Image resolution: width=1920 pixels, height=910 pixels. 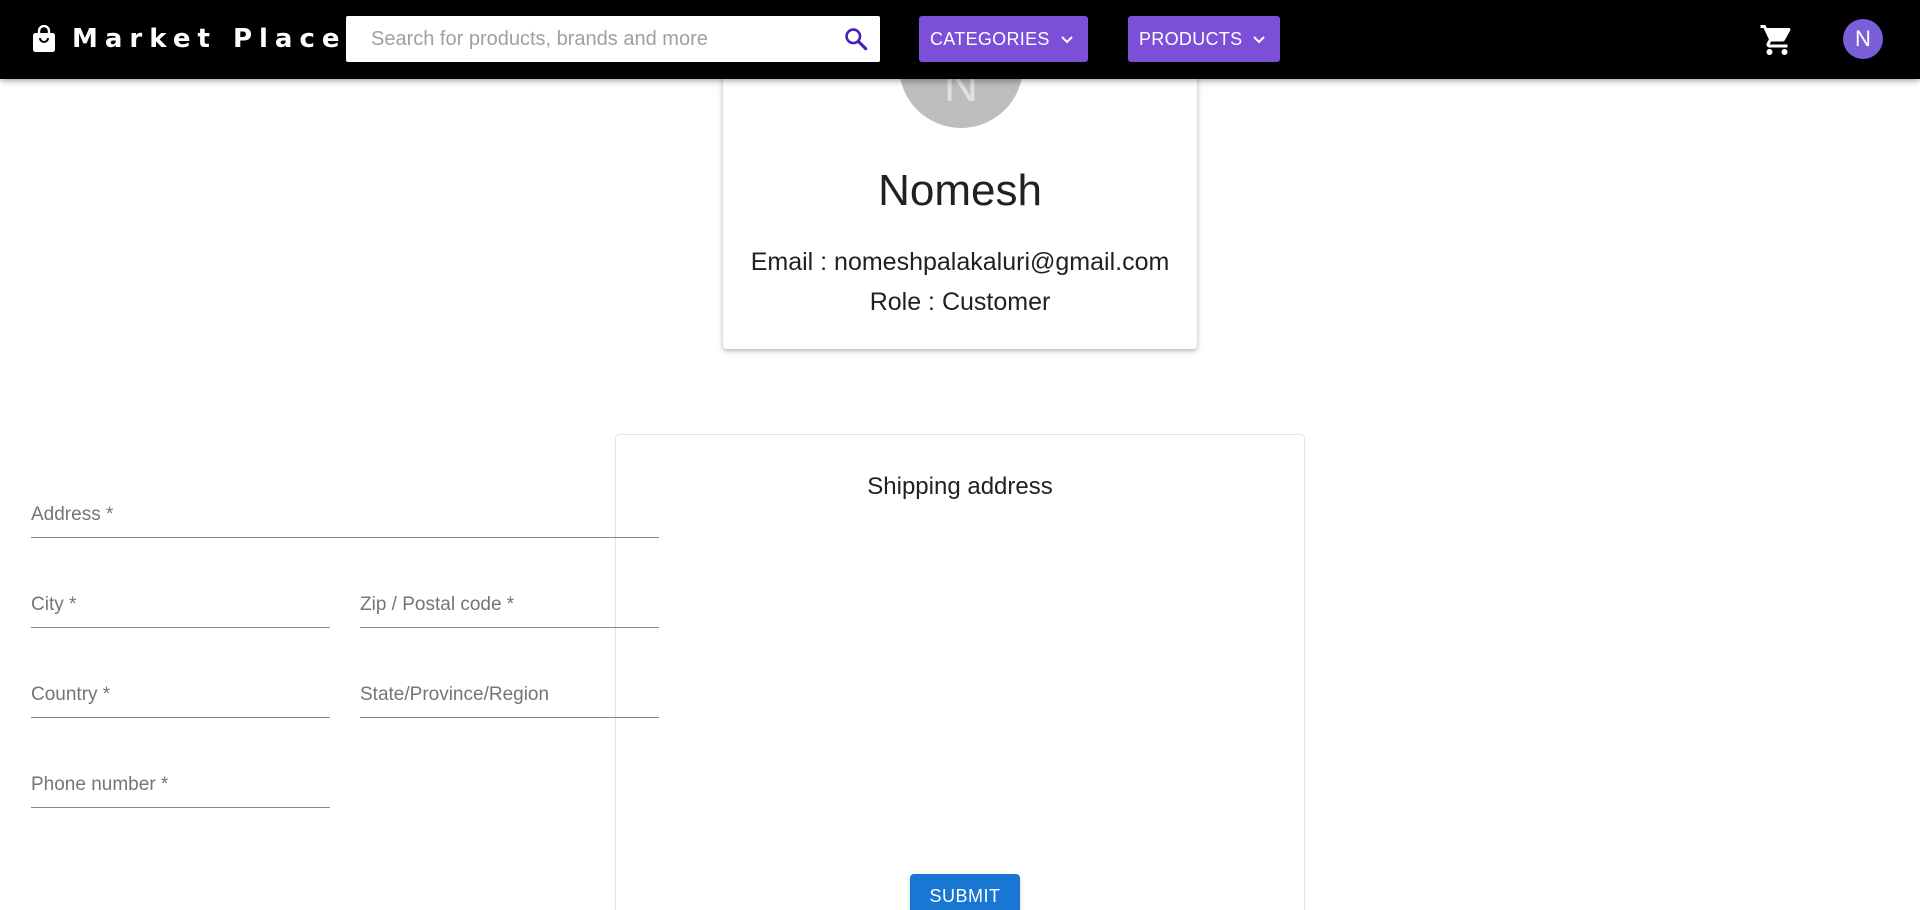 I want to click on products-button: PRODUCTS, so click(x=1204, y=39).